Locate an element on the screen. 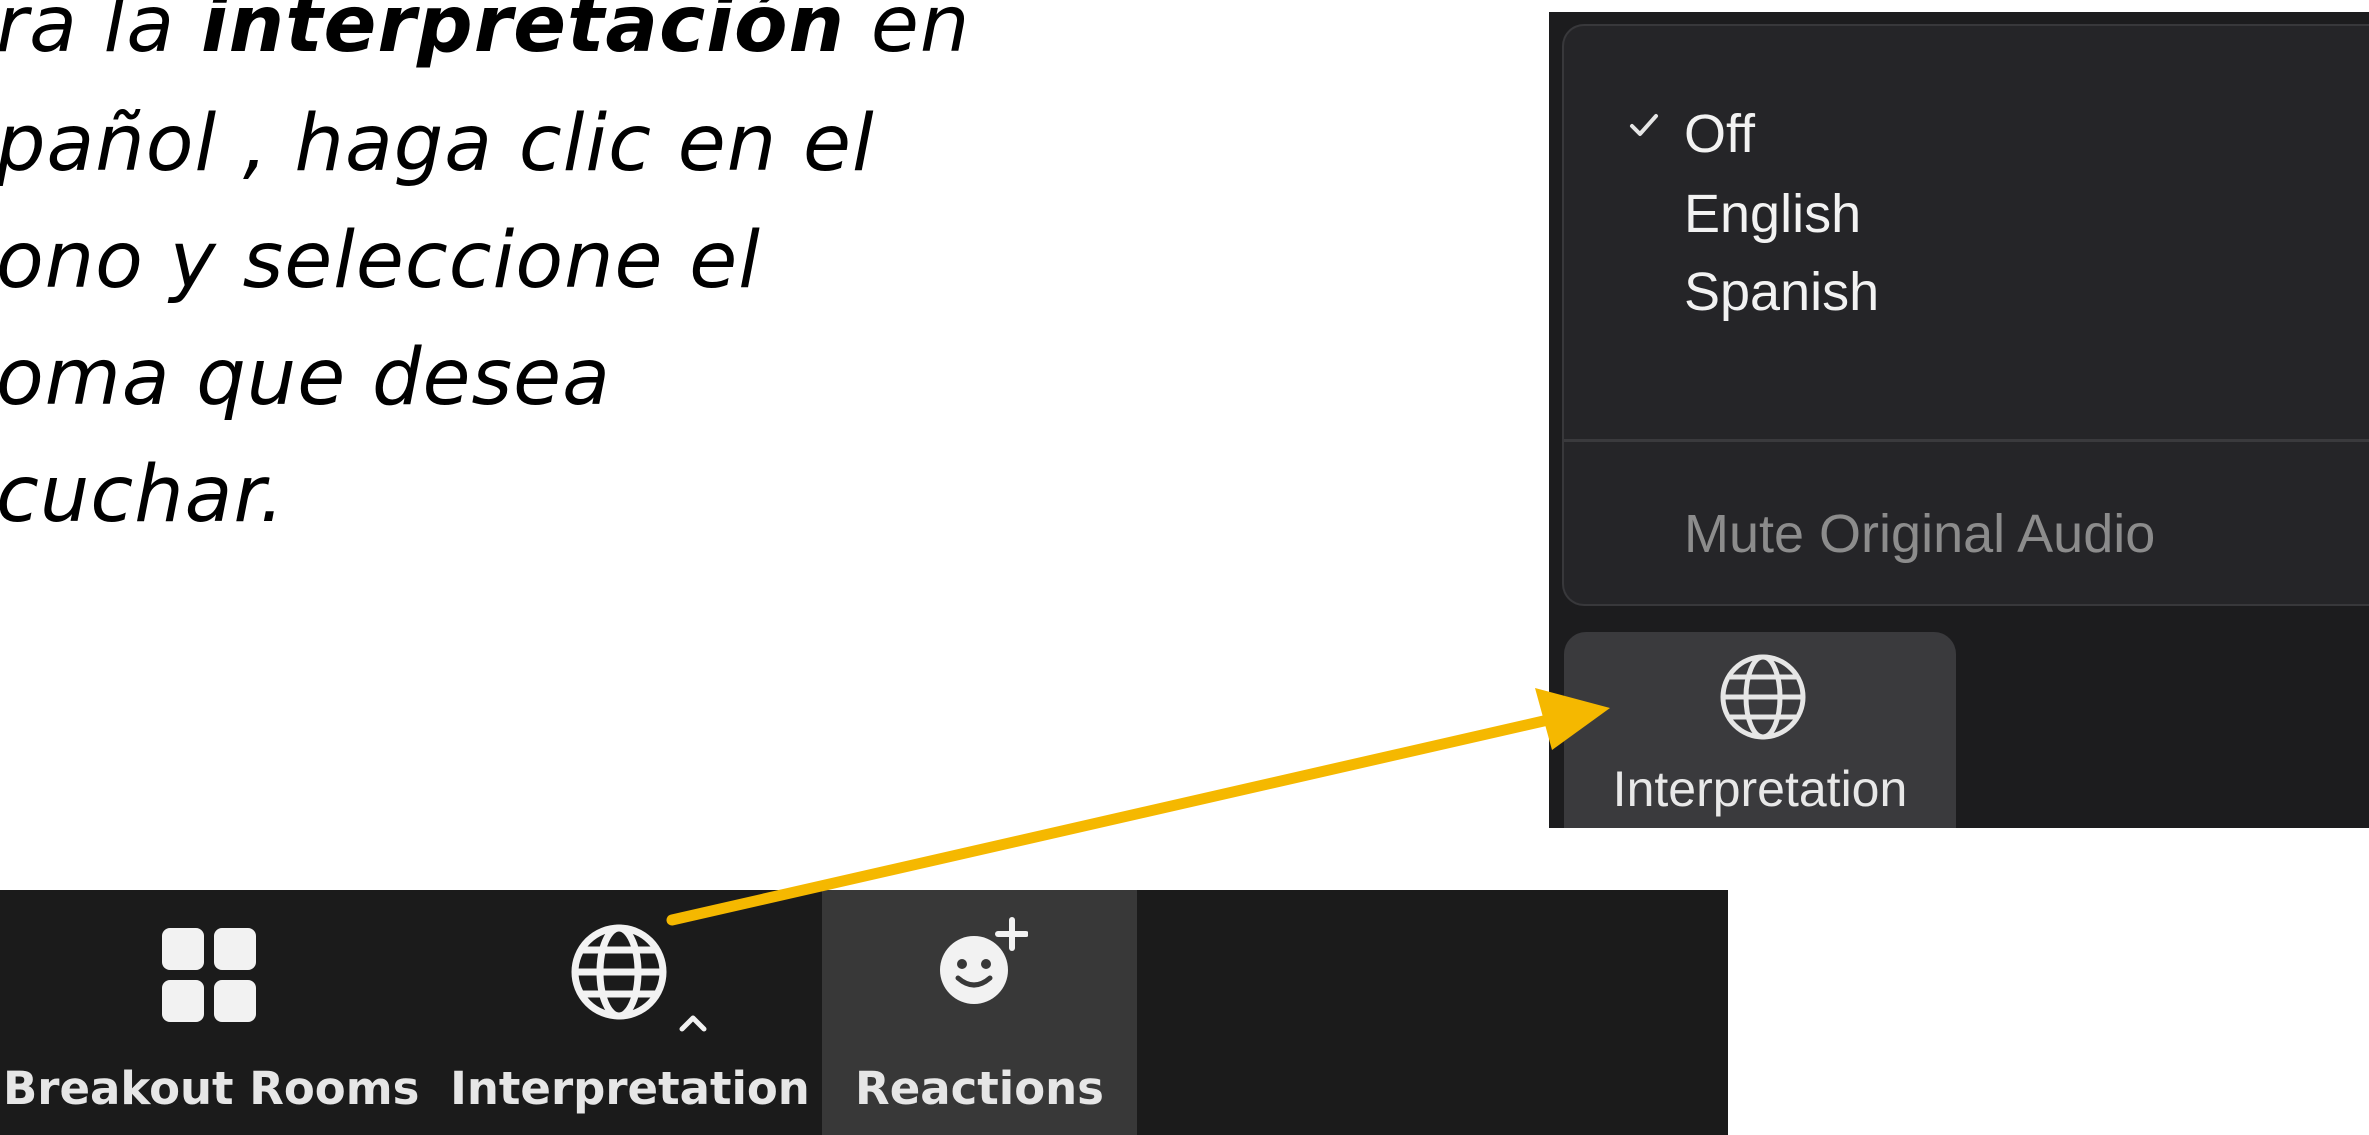 The width and height of the screenshot is (2369, 1135). pointer-arrow is located at coordinates (1138, 807).